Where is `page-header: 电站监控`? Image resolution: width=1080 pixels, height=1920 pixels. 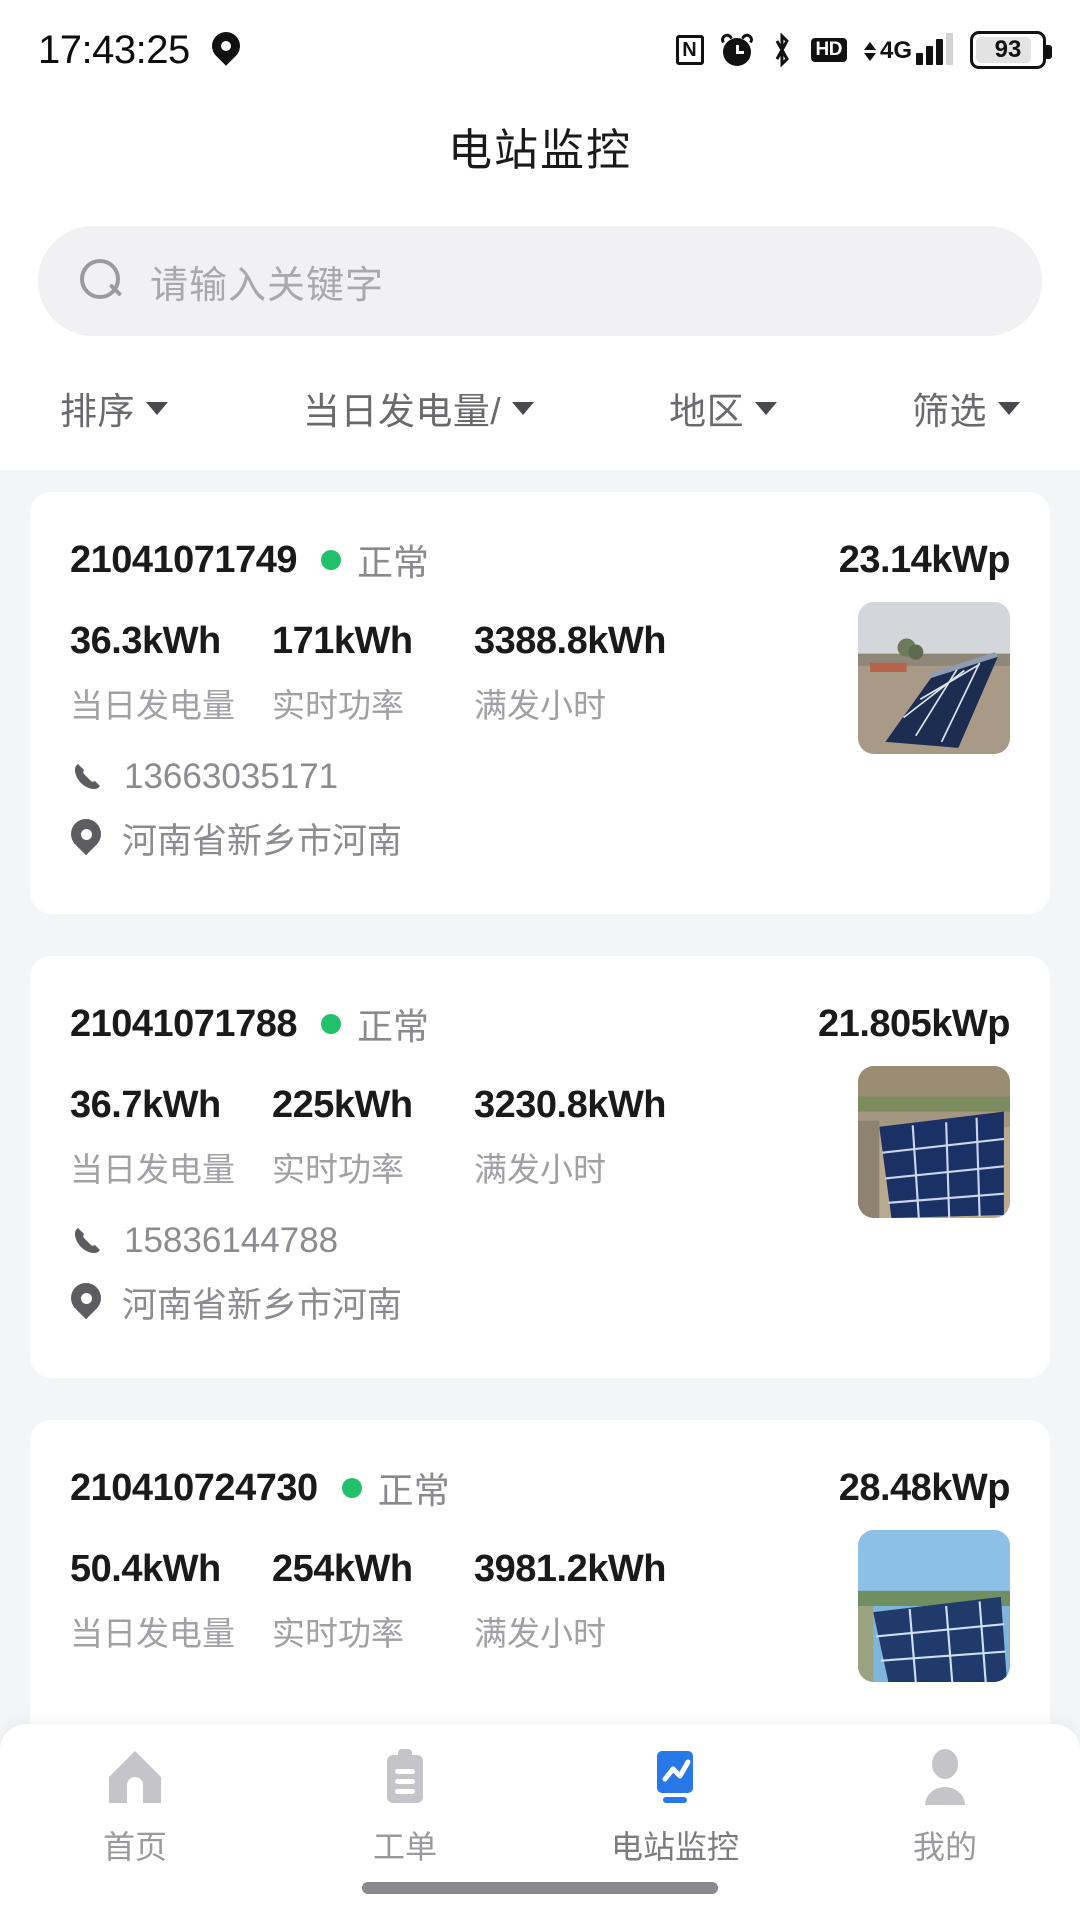 page-header: 电站监控 is located at coordinates (540, 146).